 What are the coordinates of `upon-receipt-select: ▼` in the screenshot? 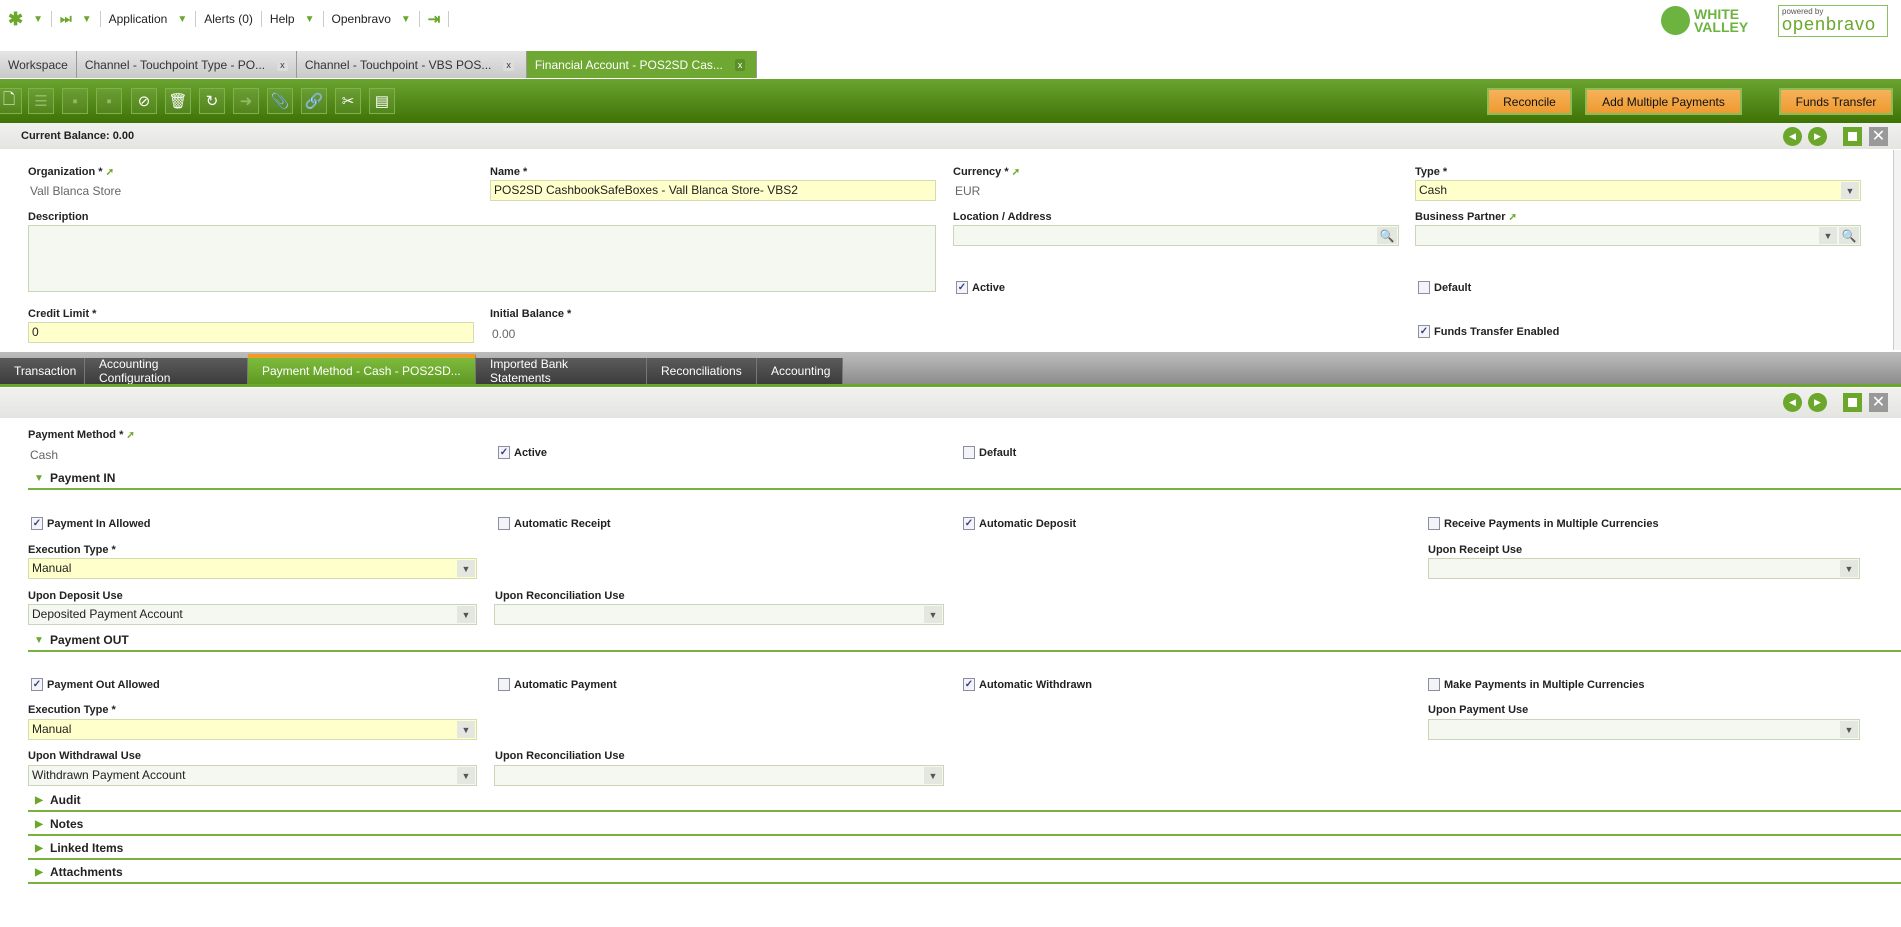 It's located at (1644, 568).